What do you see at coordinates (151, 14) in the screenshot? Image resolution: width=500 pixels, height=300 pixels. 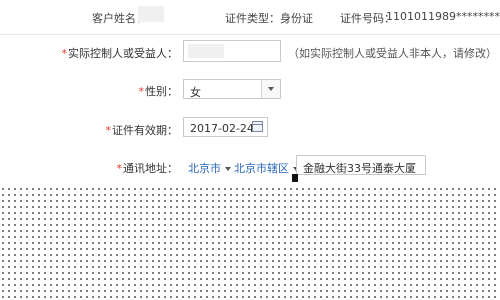 I see `customer-name-masked` at bounding box center [151, 14].